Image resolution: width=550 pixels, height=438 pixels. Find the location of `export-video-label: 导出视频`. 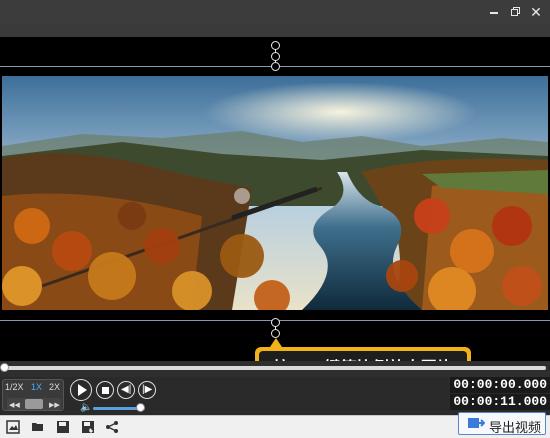

export-video-label: 导出视频 is located at coordinates (515, 427).